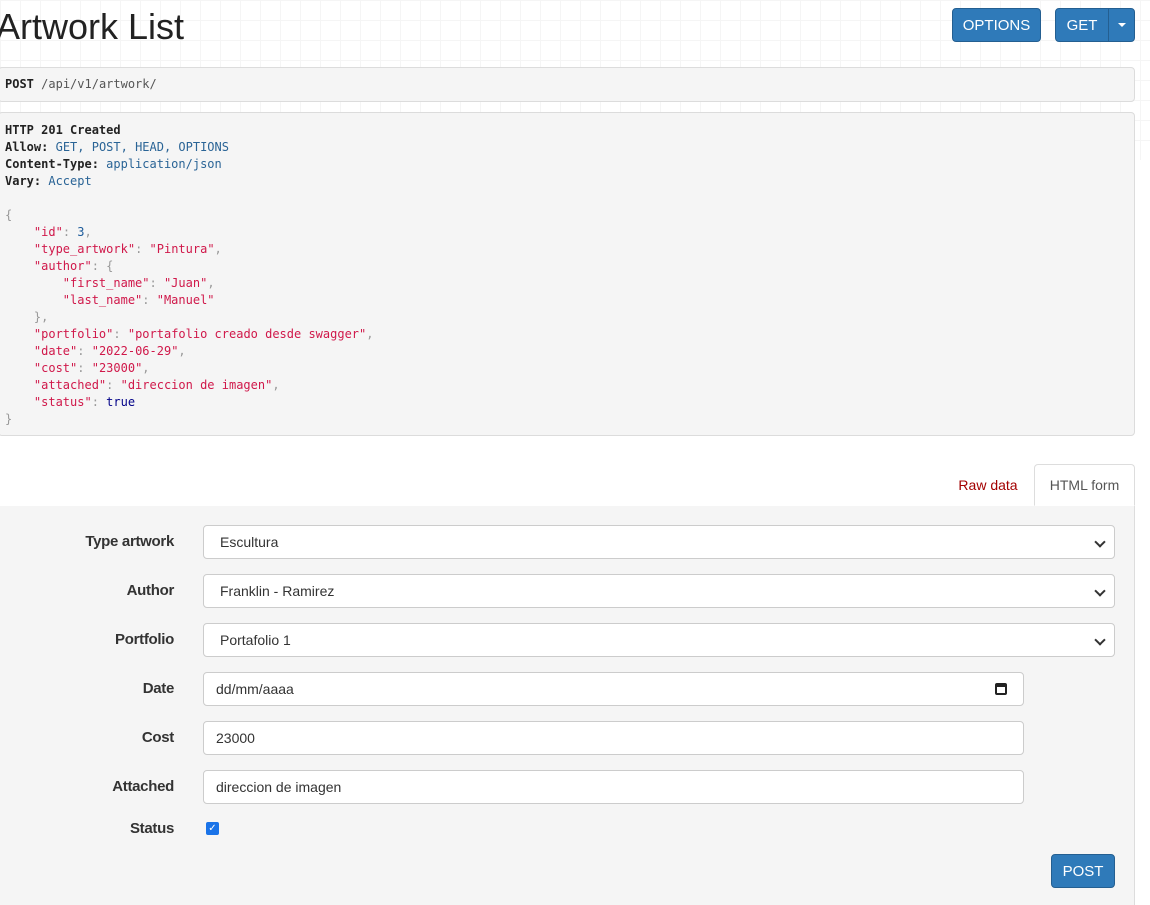  I want to click on json-value: "23000", so click(117, 368).